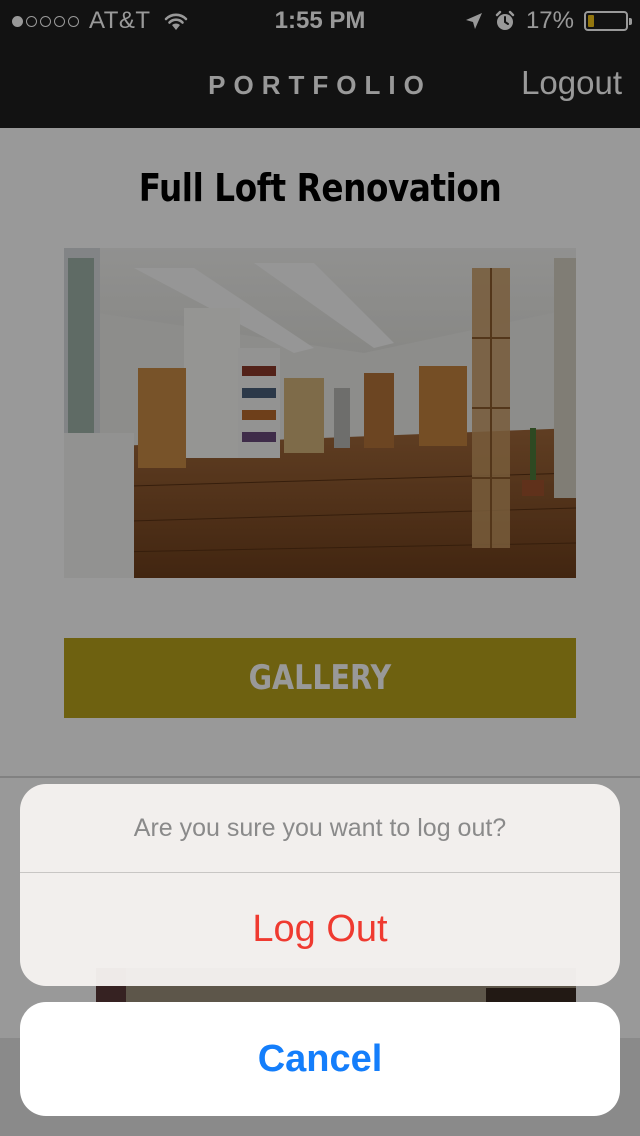  I want to click on action-sheet-message: Are you sure you want to log out?, so click(320, 827).